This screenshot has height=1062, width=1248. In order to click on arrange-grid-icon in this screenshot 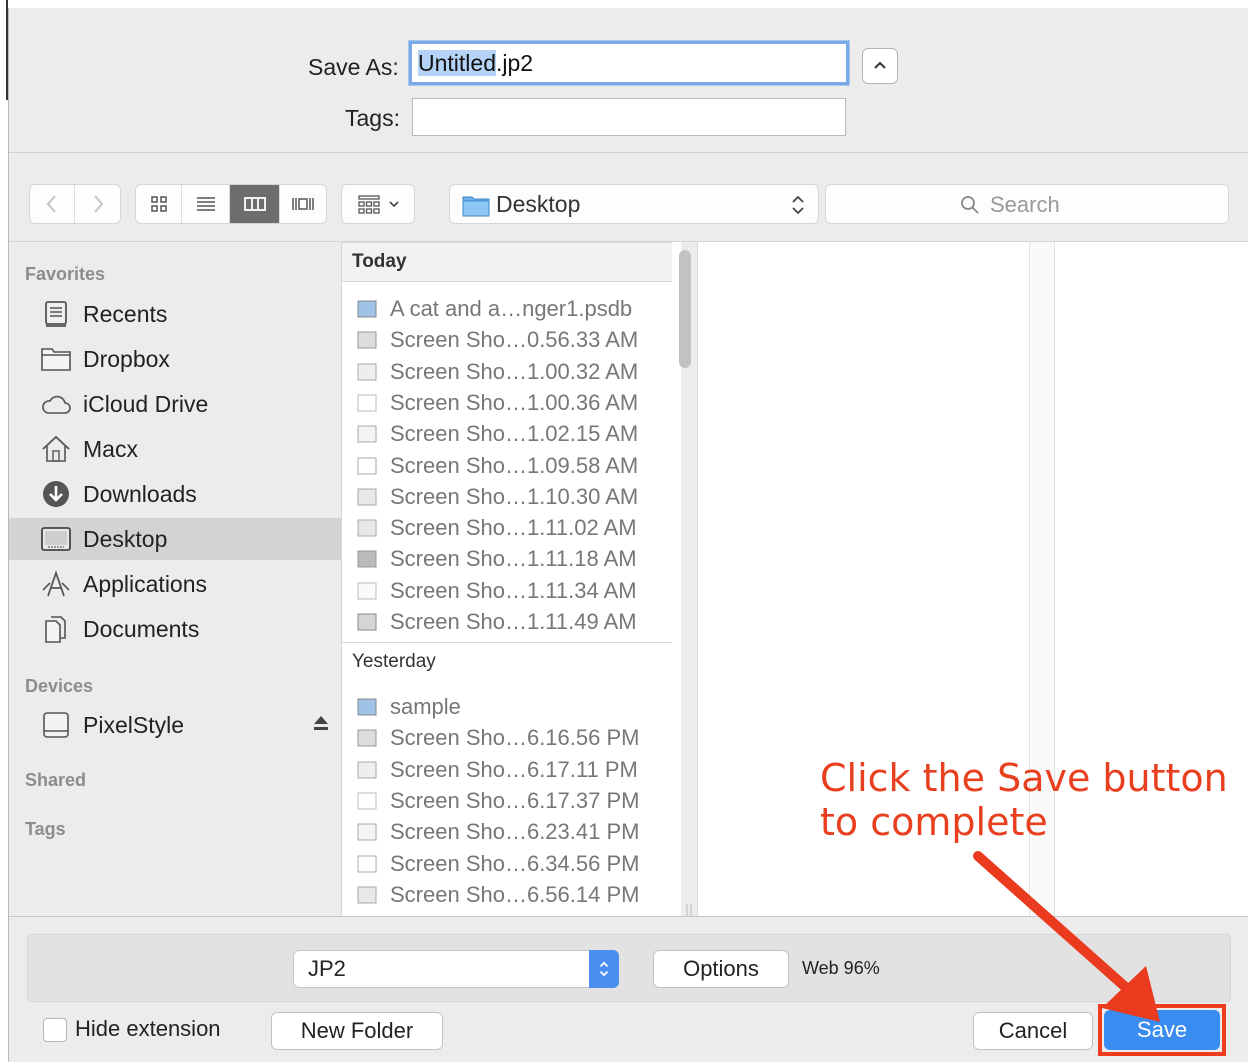, I will do `click(369, 204)`.